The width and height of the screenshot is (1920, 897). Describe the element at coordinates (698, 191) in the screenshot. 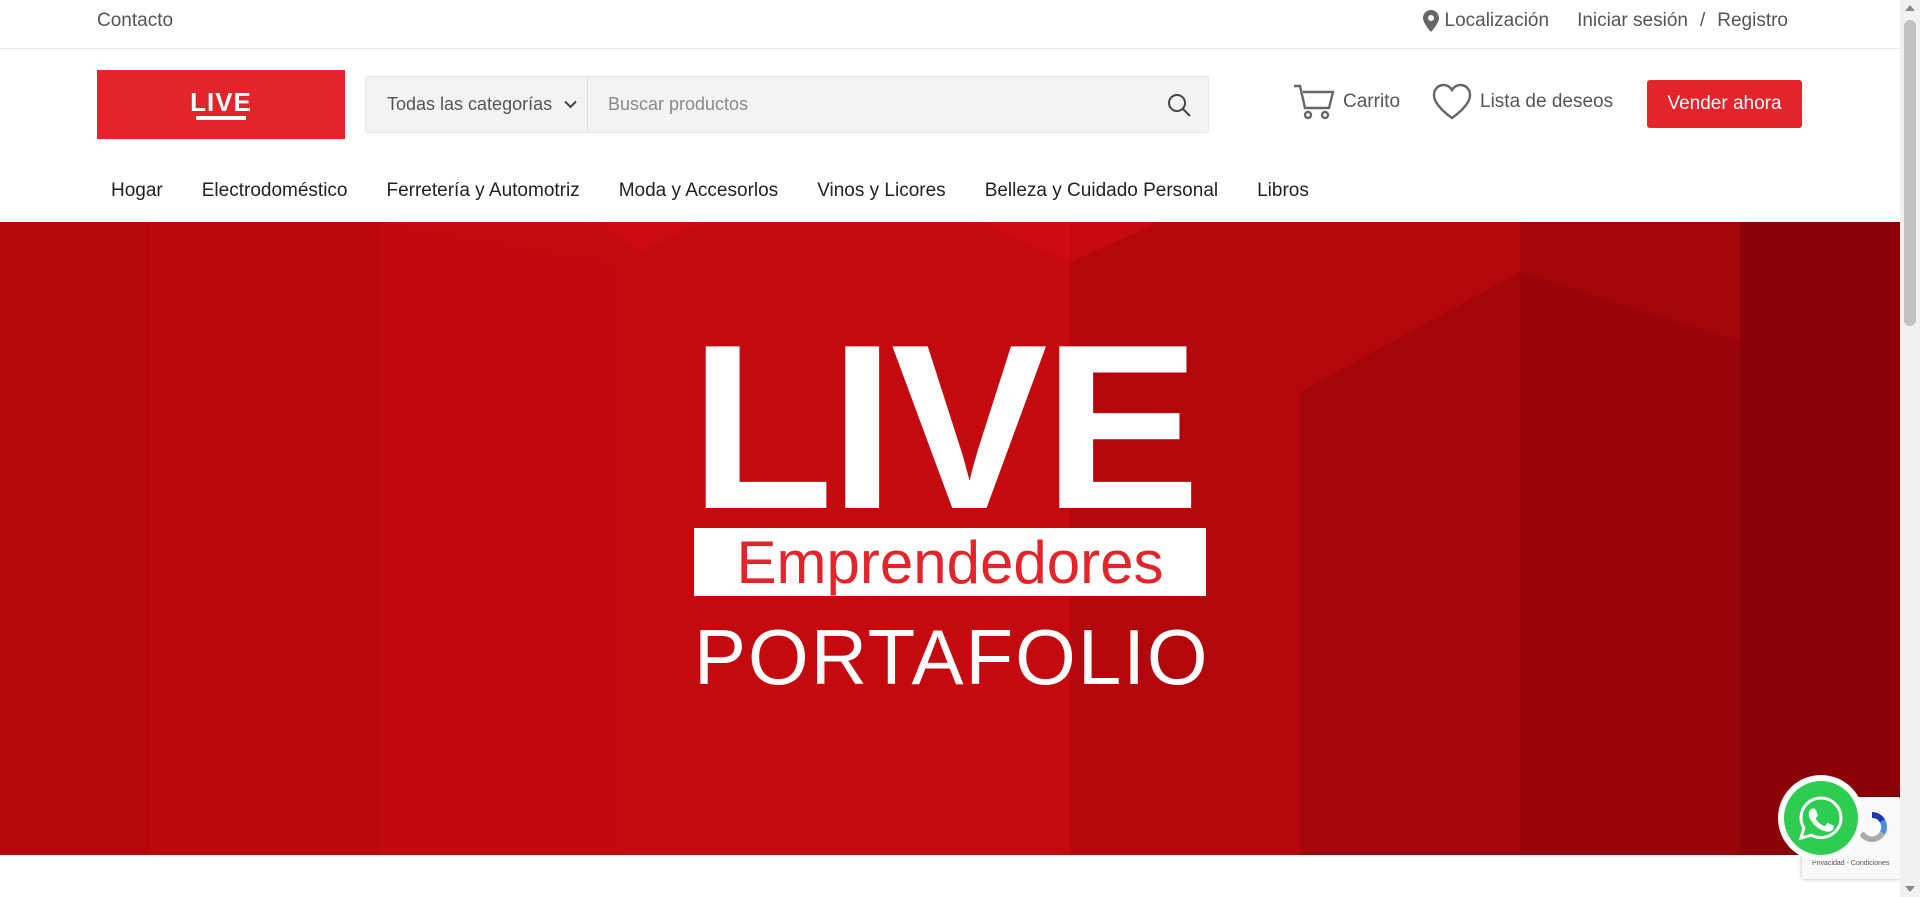

I see `nav-item-moda: Moda y Accesorlos` at that location.